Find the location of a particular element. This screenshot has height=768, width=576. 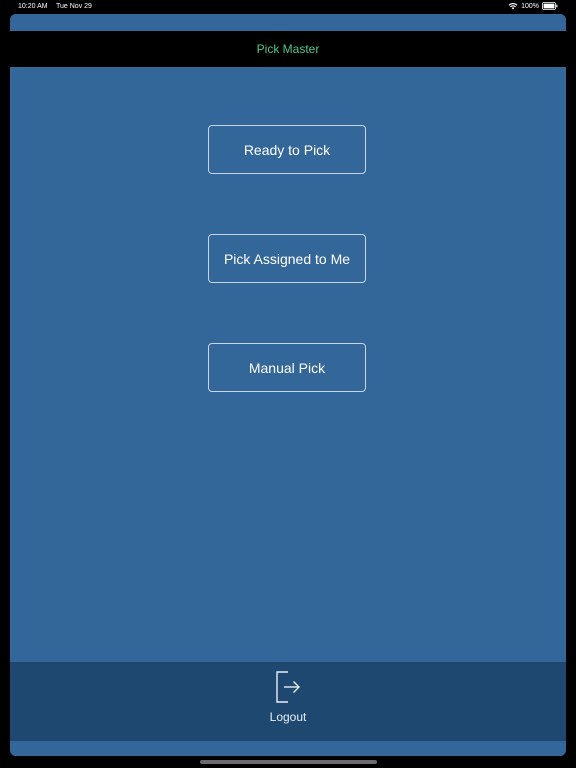

status-indicators: 100% is located at coordinates (533, 6).